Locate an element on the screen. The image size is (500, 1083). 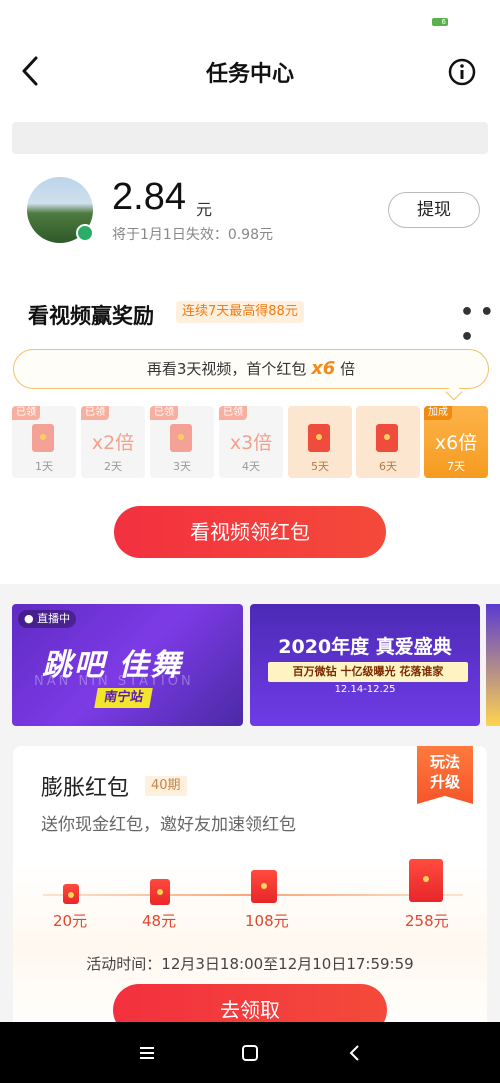
page-title: 任务中心 is located at coordinates (249, 74).